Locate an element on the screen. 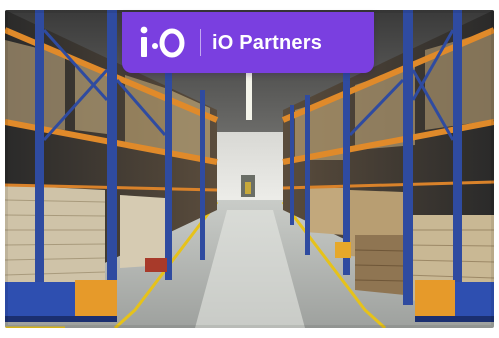 This screenshot has height=338, width=499. brand-badge: iO Partners is located at coordinates (248, 42).